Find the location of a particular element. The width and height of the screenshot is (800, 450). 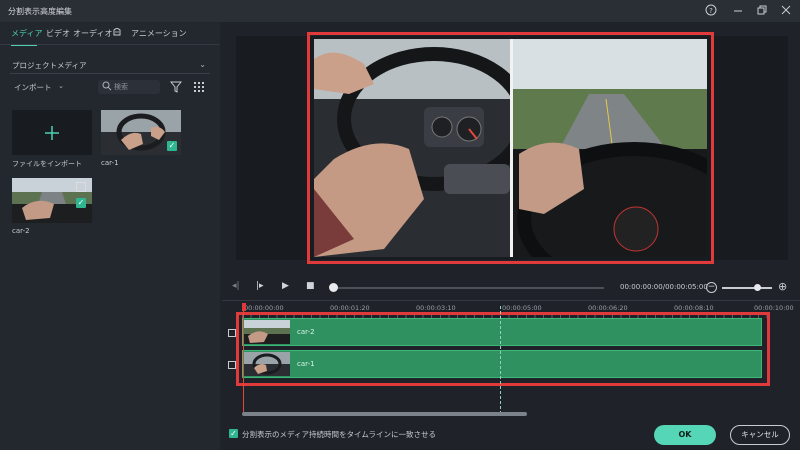

transport-bar: ◂| |▸ ▶ ■ 00:00:00:00/00:00:05:00 − ⊕ is located at coordinates (511, 288).